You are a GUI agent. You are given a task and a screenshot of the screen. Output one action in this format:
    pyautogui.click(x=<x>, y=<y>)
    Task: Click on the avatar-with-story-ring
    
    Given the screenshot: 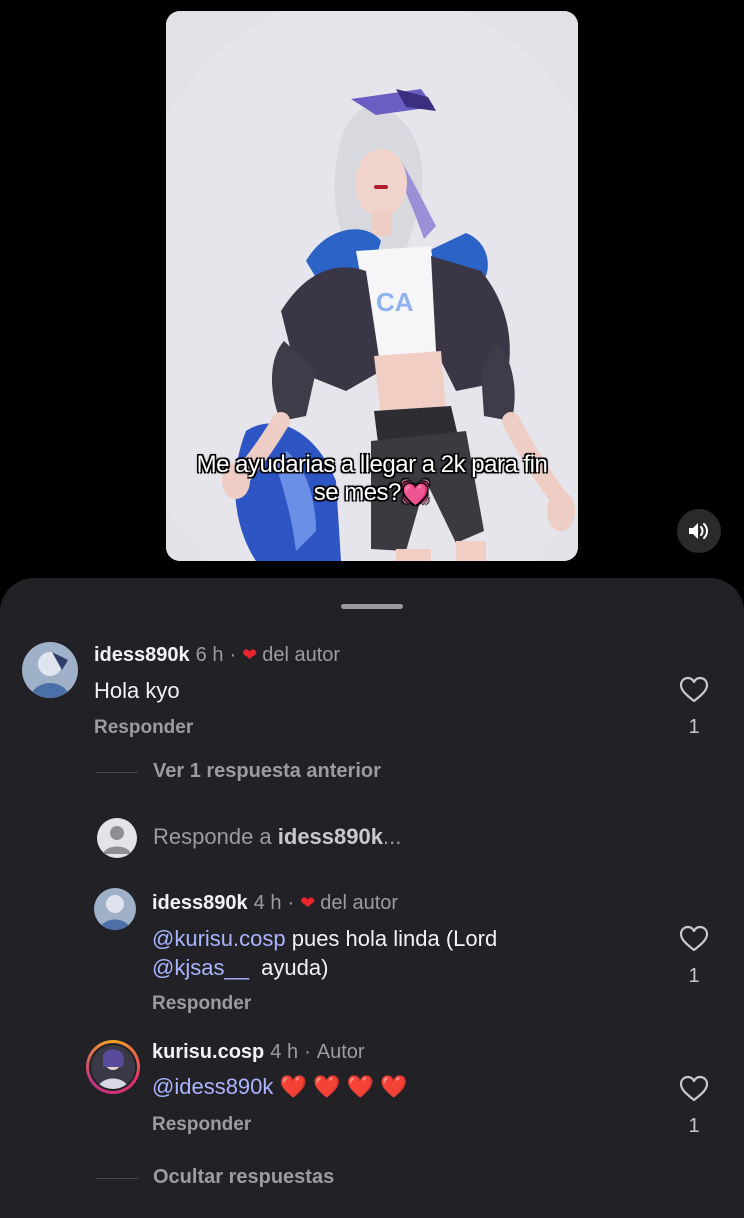 What is the action you would take?
    pyautogui.click(x=113, y=1067)
    